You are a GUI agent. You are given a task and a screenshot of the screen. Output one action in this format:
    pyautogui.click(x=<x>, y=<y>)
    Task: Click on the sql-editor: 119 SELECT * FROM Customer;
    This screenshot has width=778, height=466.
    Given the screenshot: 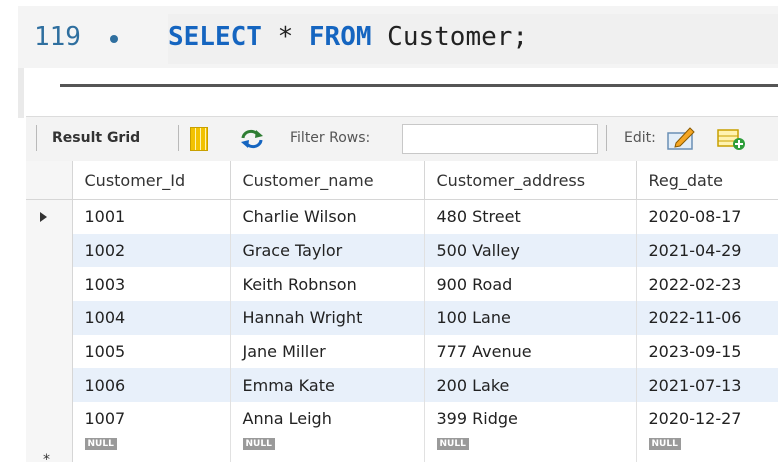 What is the action you would take?
    pyautogui.click(x=398, y=37)
    